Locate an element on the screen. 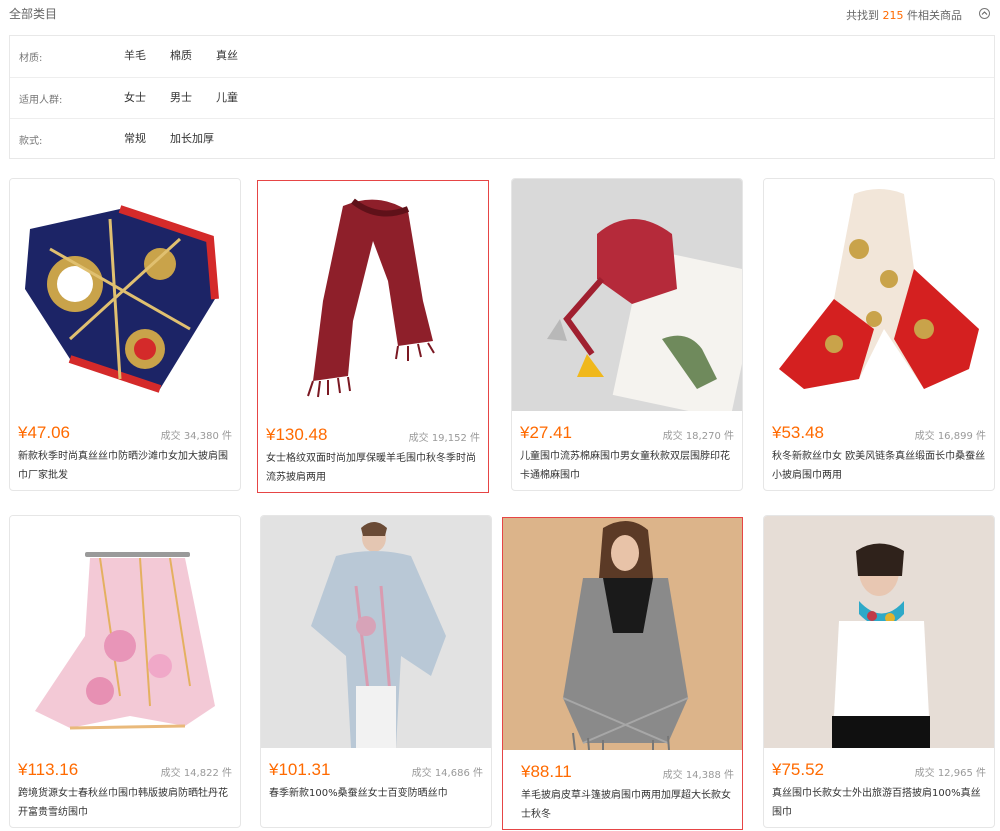  product-title: 秋冬新款丝巾女 欧美风链条真丝缎面长巾桑蚕丝小披肩围巾两用 is located at coordinates (880, 466).